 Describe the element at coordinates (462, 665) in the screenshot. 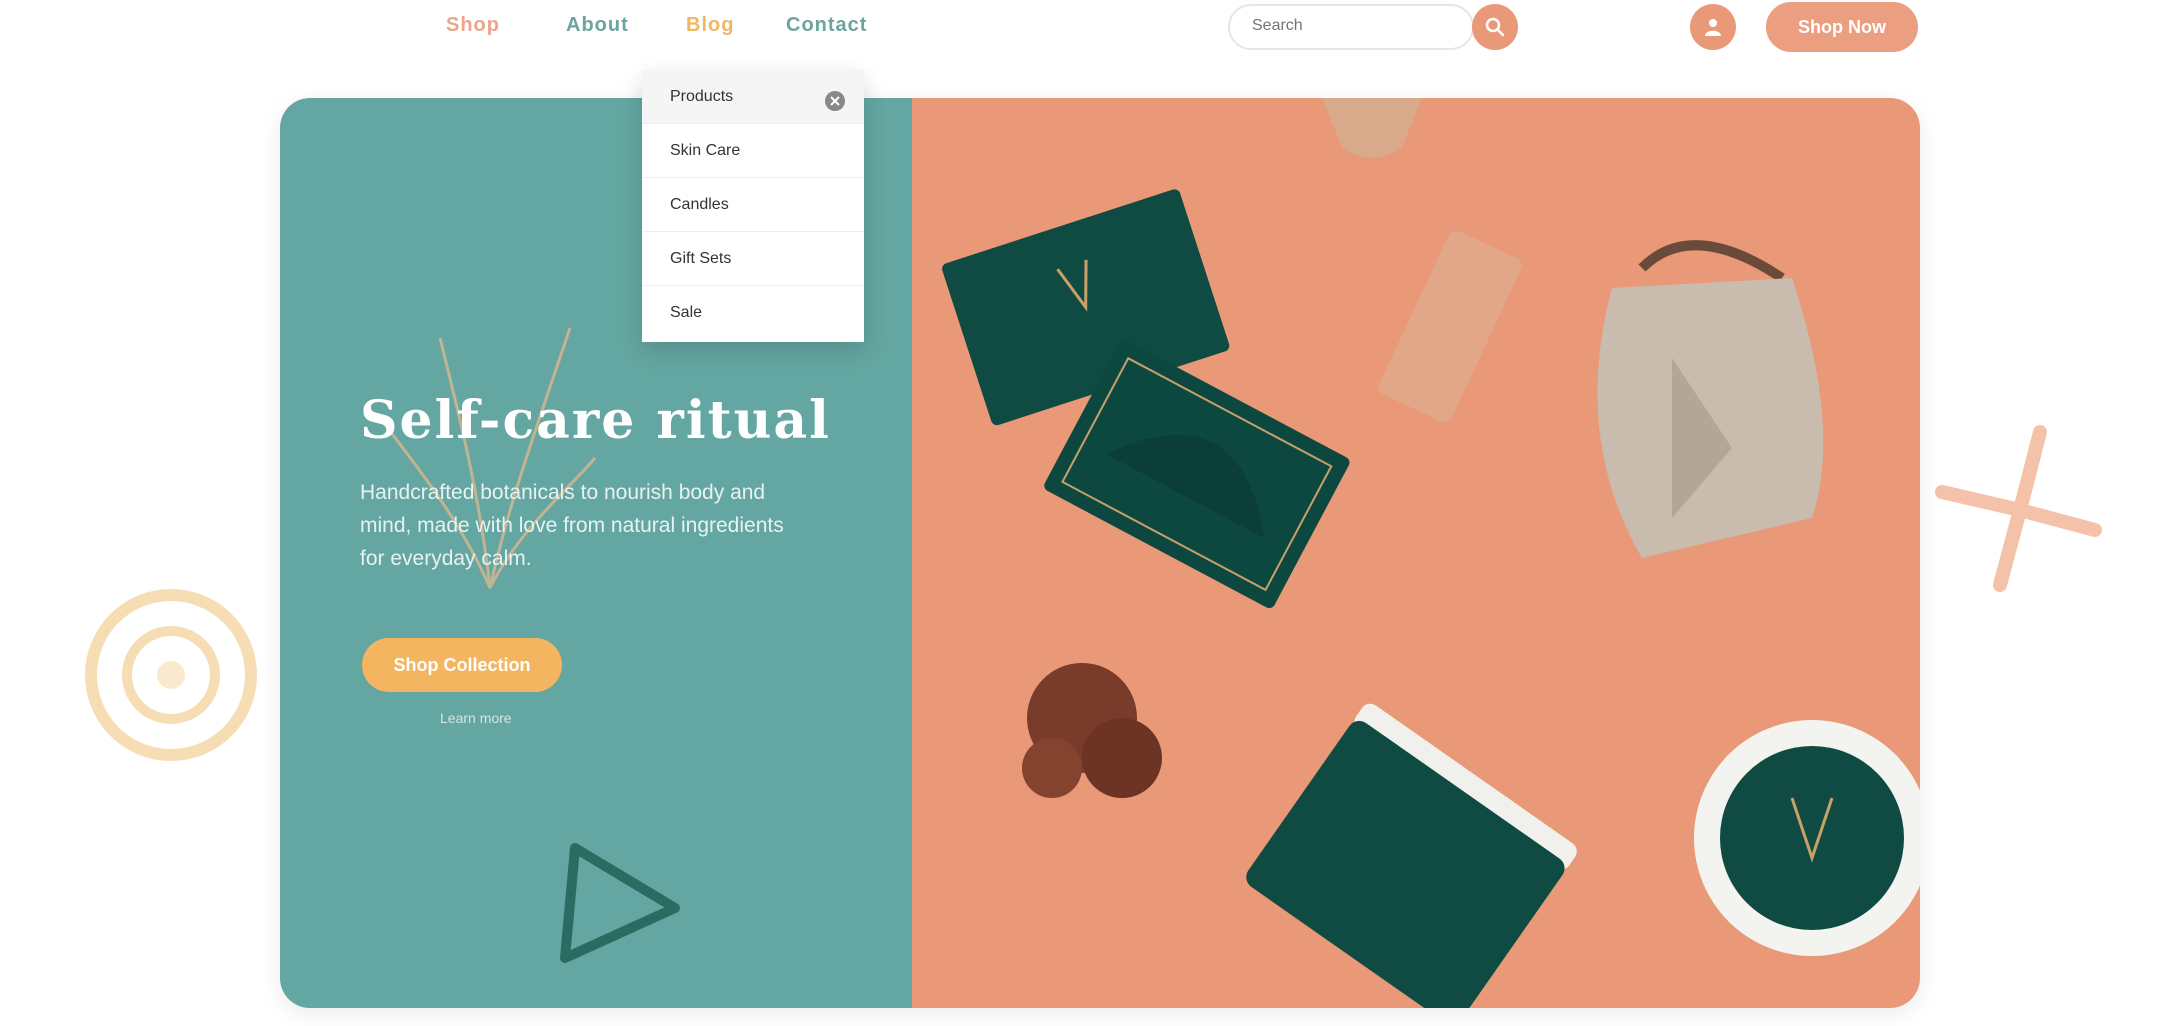

I see `hero-cta-button: Shop Collection` at that location.